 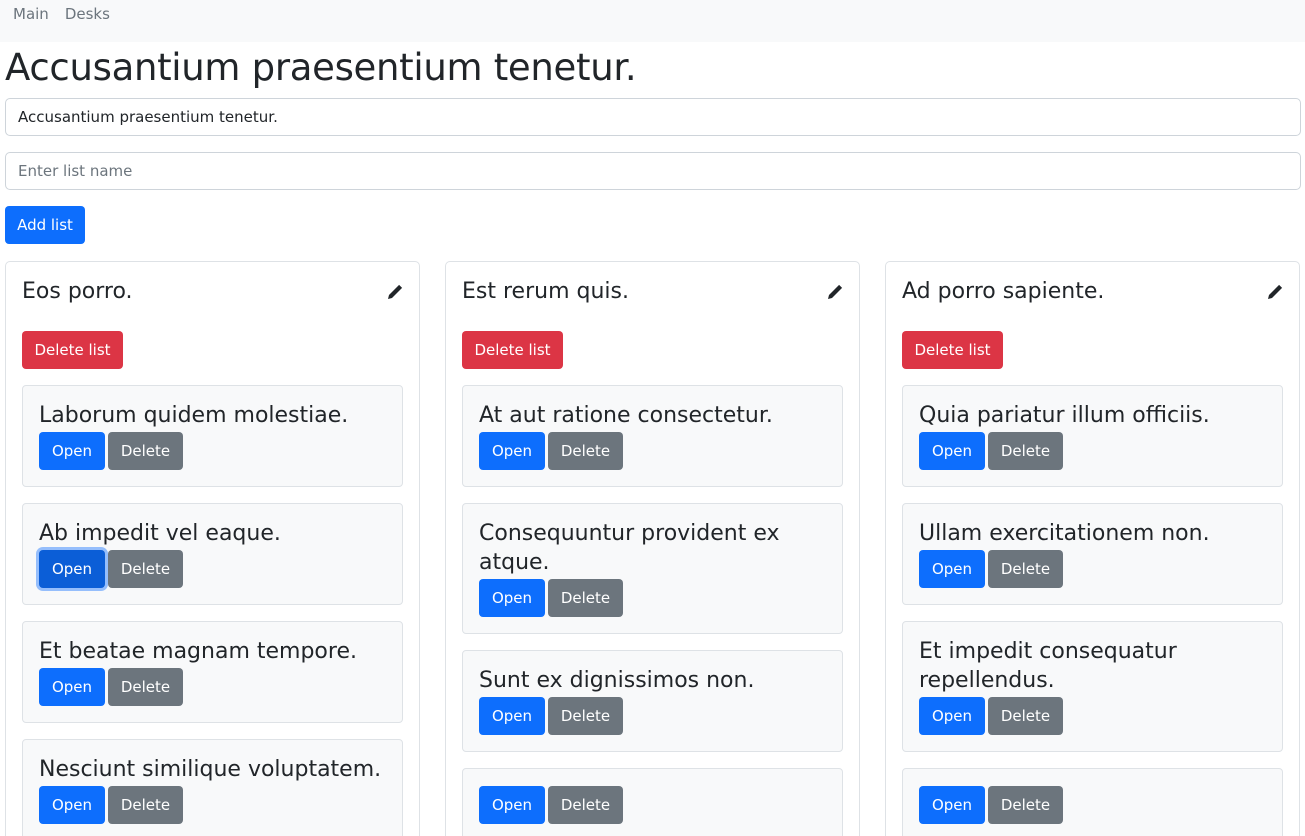 I want to click on list-card: Laborum quidem molestiae. Open Delete, so click(x=212, y=436).